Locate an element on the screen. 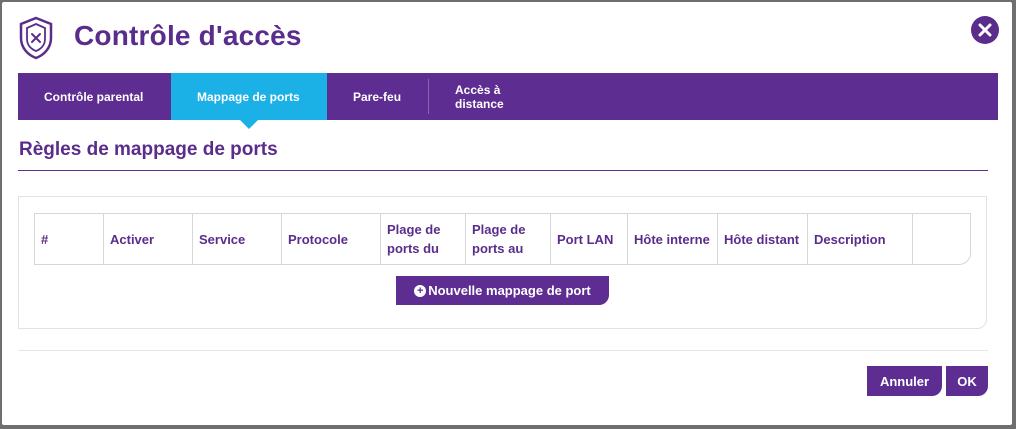  tab-label: Accès à distance is located at coordinates (479, 96).